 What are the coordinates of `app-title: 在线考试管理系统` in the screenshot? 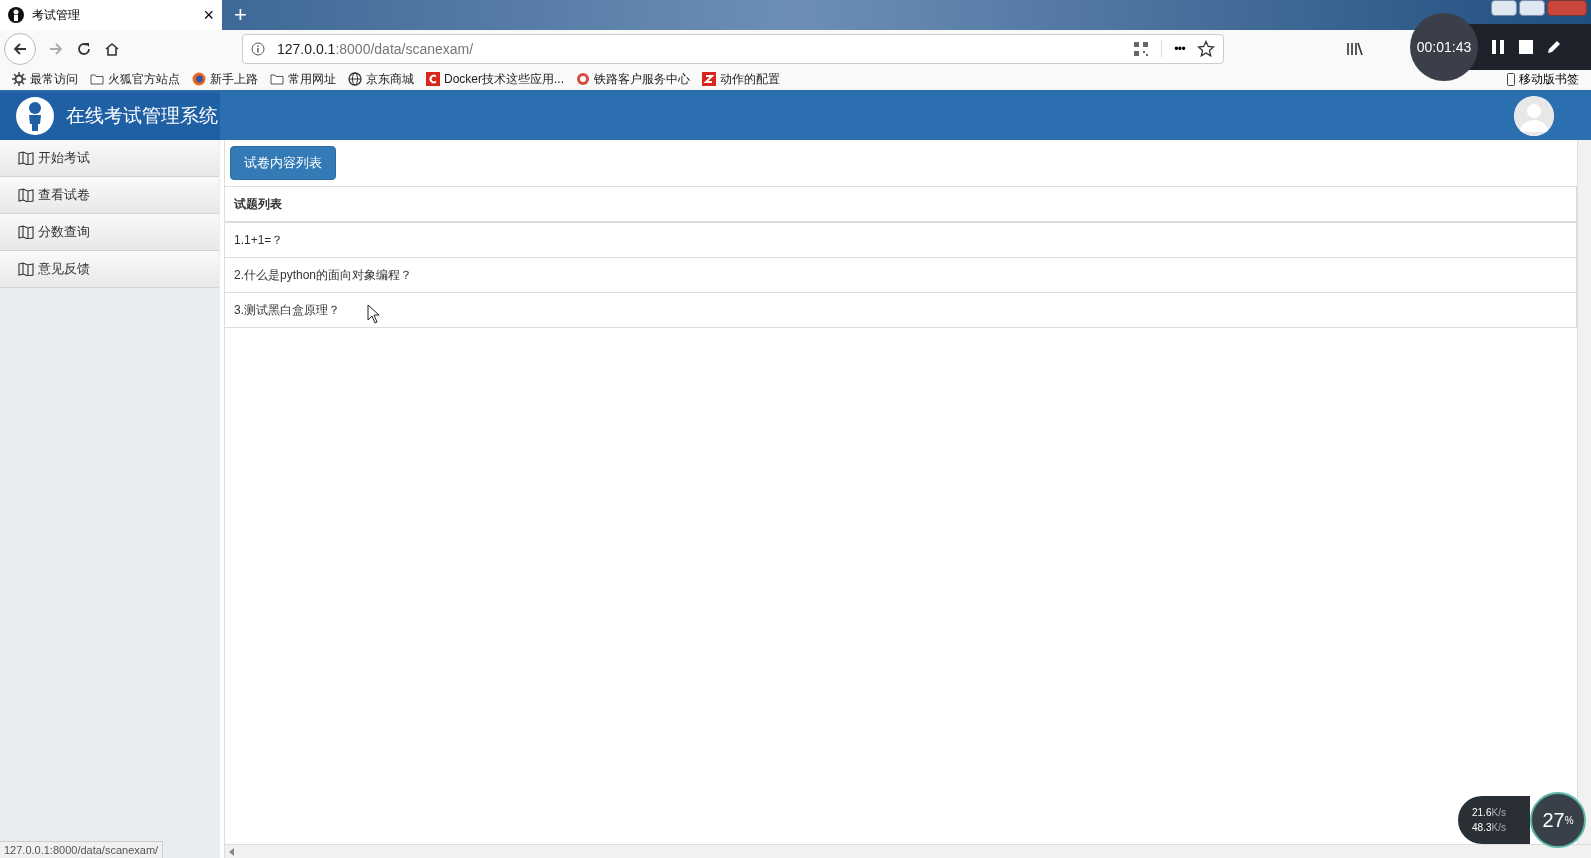 It's located at (142, 115).